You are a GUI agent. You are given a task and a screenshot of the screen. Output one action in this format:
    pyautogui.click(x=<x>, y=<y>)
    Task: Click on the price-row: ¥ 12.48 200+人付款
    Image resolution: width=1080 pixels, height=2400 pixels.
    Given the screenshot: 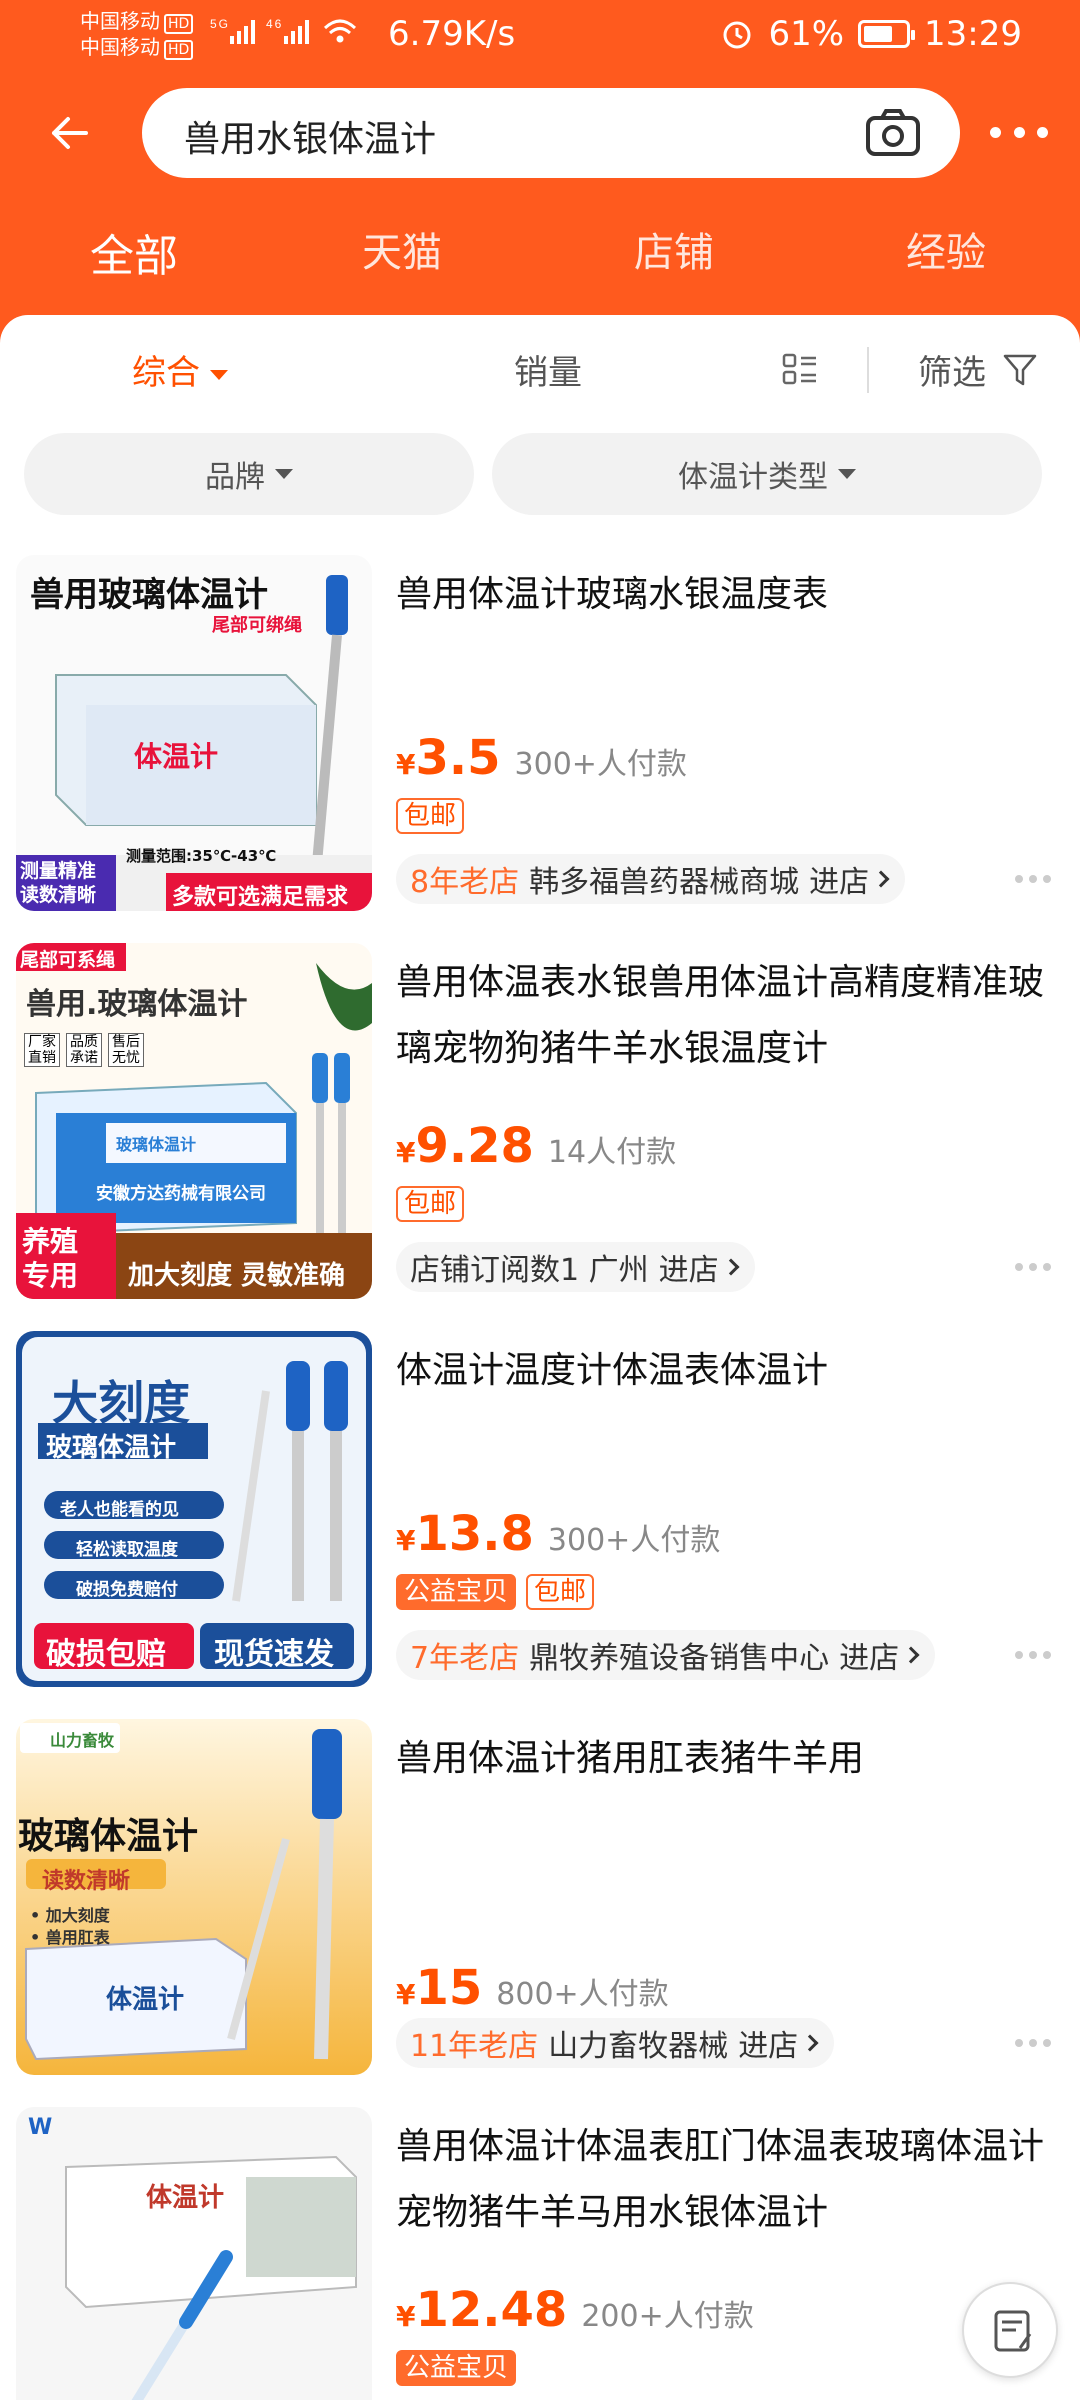 What is the action you would take?
    pyautogui.click(x=575, y=2310)
    